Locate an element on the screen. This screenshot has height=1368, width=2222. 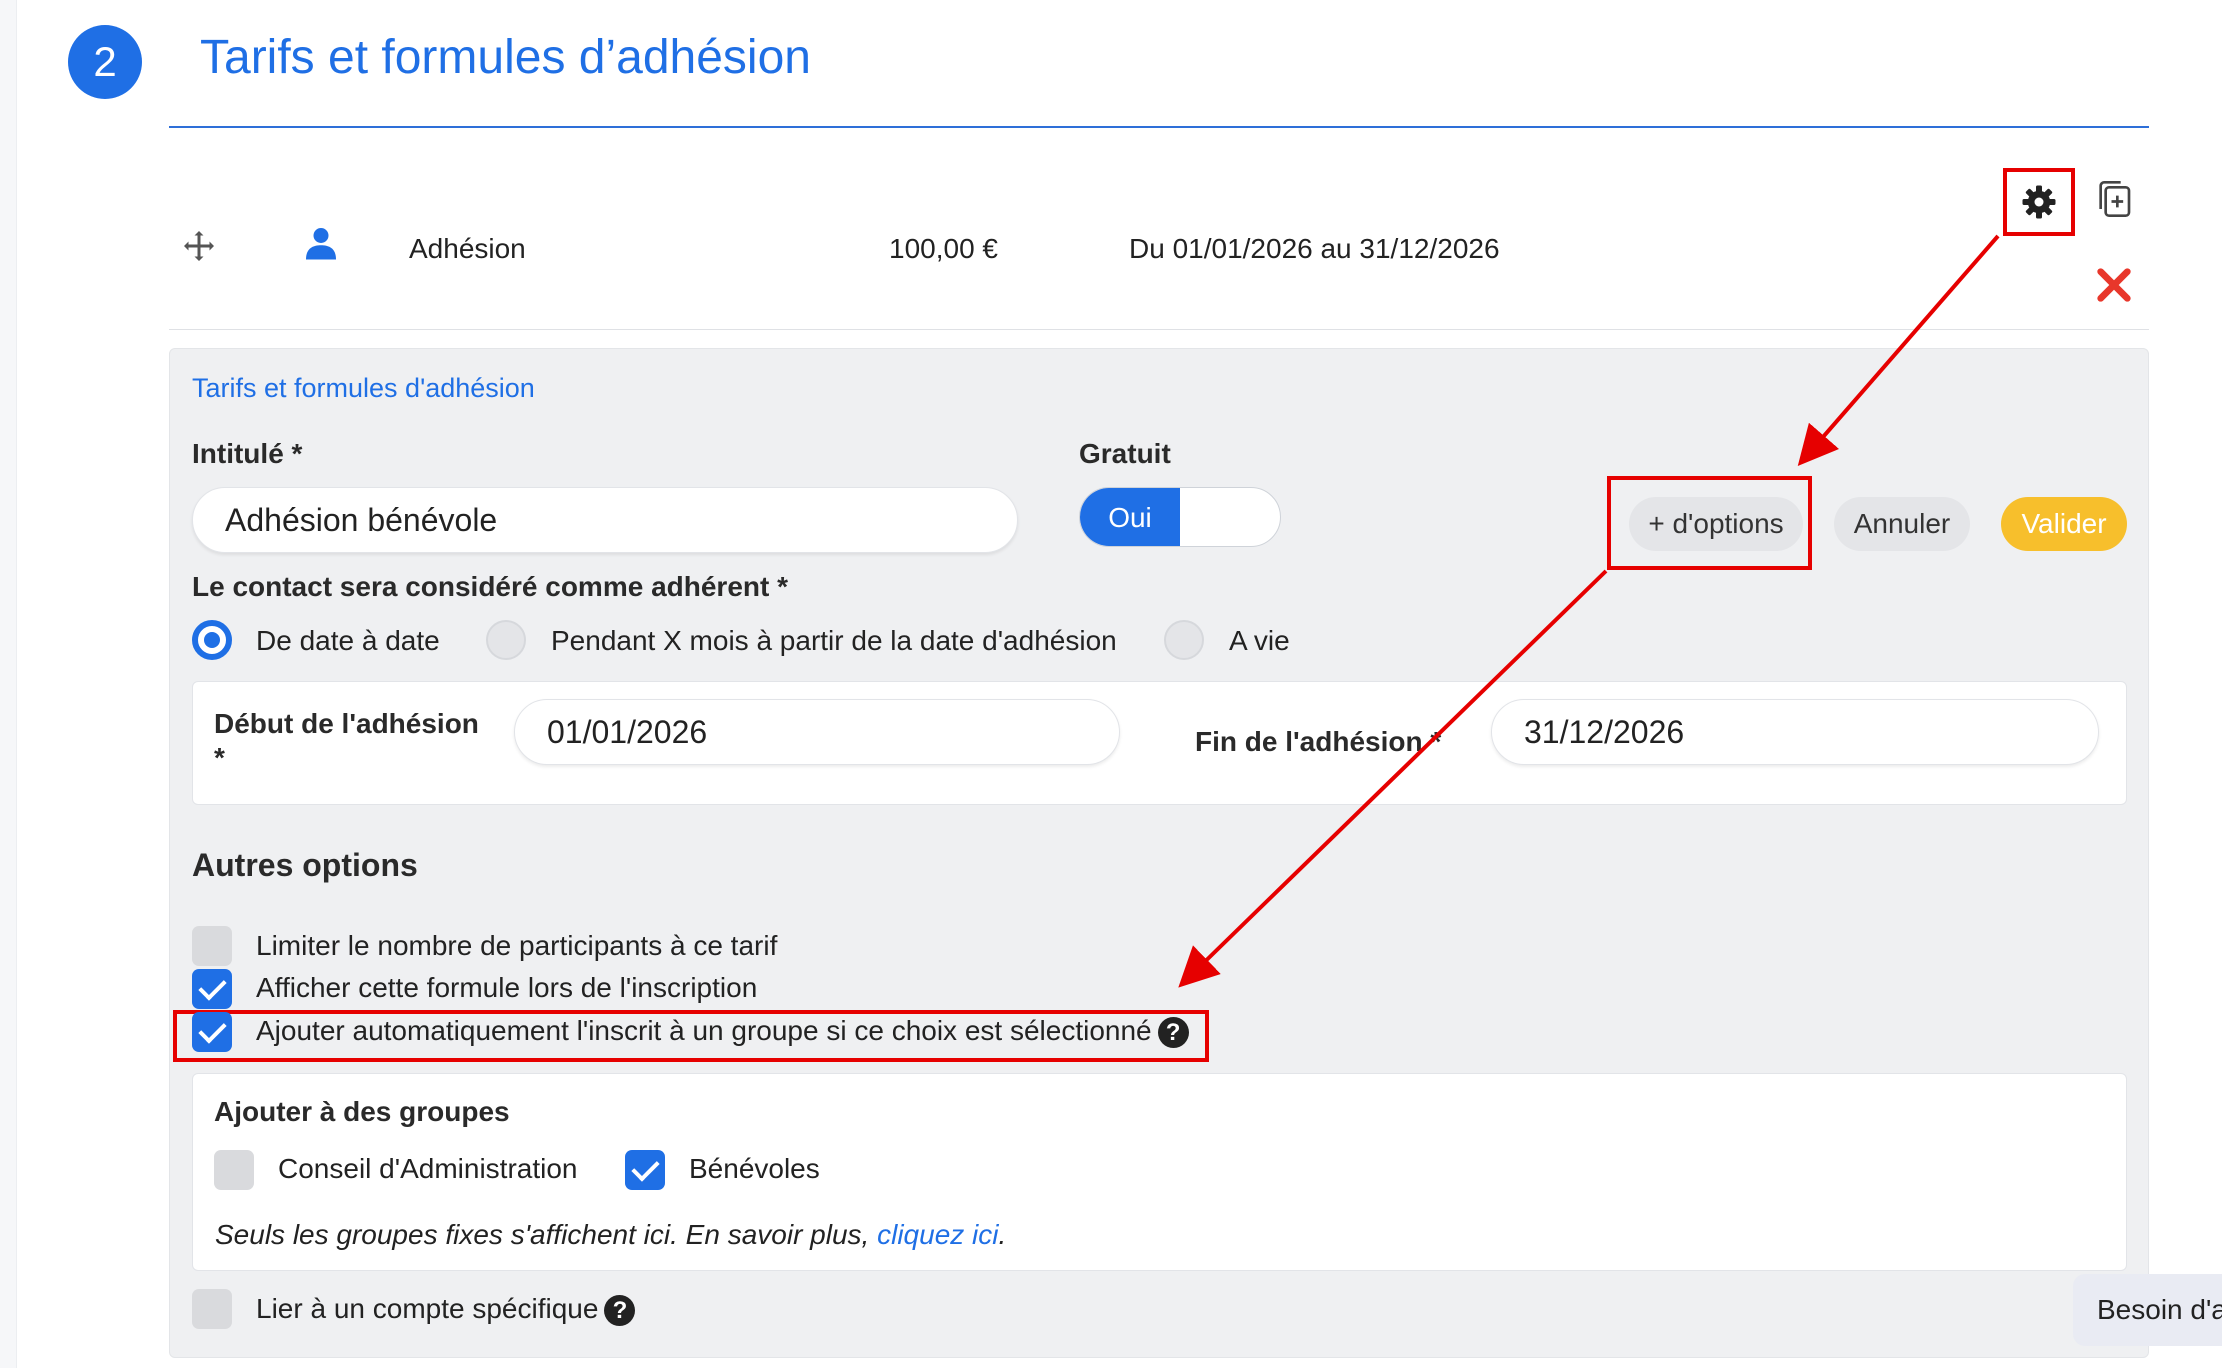
other-options-title: Autres options is located at coordinates (305, 865).